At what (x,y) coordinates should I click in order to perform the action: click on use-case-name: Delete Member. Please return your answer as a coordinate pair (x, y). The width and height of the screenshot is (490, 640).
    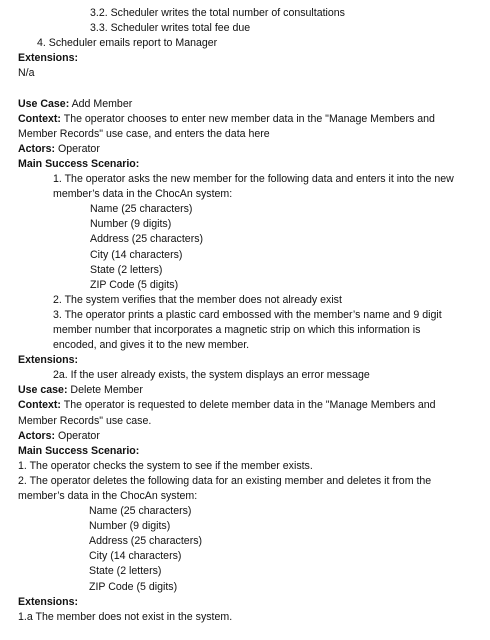
    Looking at the image, I should click on (105, 390).